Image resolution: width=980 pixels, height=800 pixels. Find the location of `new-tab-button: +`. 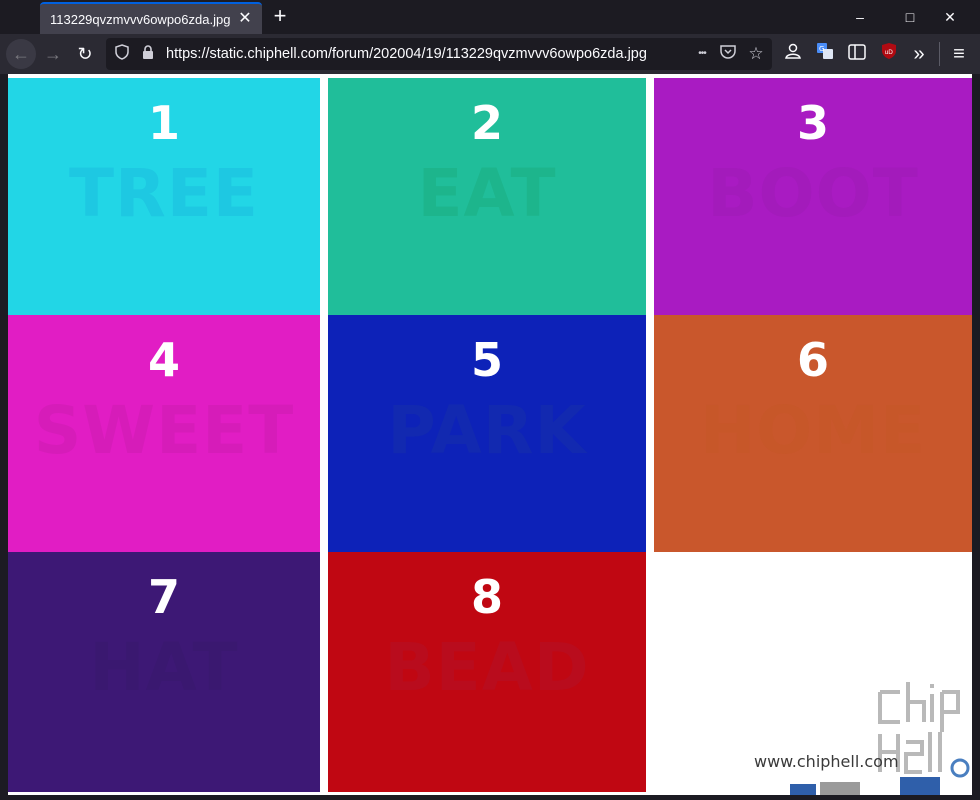

new-tab-button: + is located at coordinates (280, 17).